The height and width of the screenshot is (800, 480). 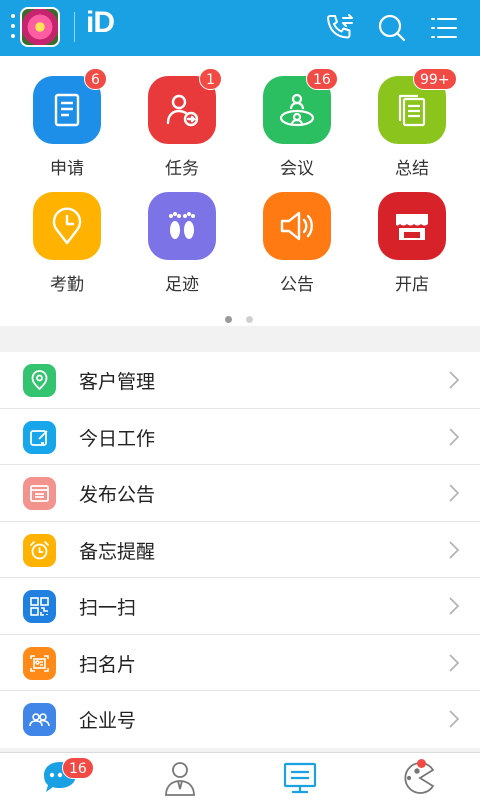 What do you see at coordinates (108, 721) in the screenshot?
I see `list-item-label: 企业号` at bounding box center [108, 721].